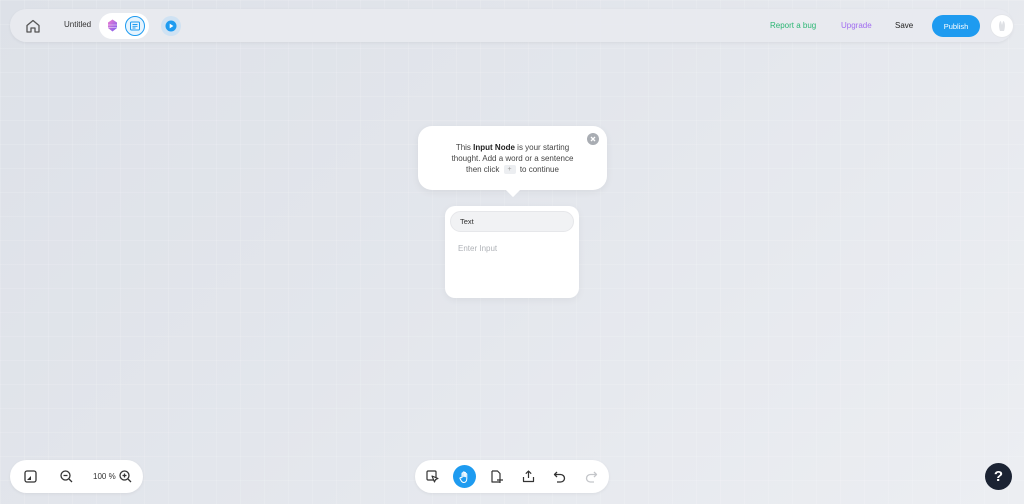 The height and width of the screenshot is (504, 1024). I want to click on hand-tool-button, so click(464, 476).